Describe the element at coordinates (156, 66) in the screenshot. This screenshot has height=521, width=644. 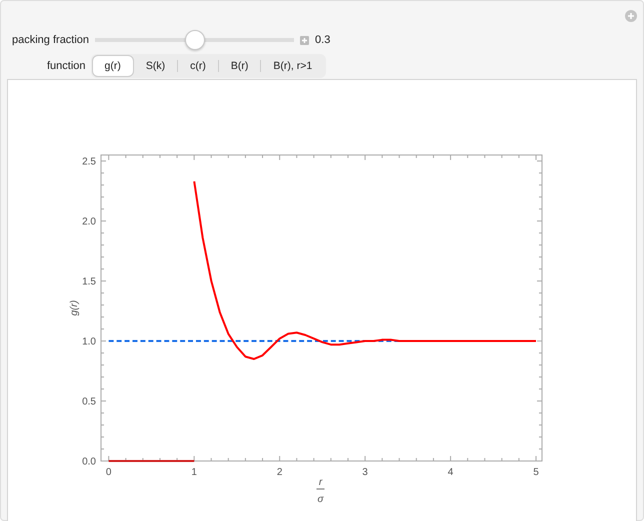
I see `function-tab: S(k)` at that location.